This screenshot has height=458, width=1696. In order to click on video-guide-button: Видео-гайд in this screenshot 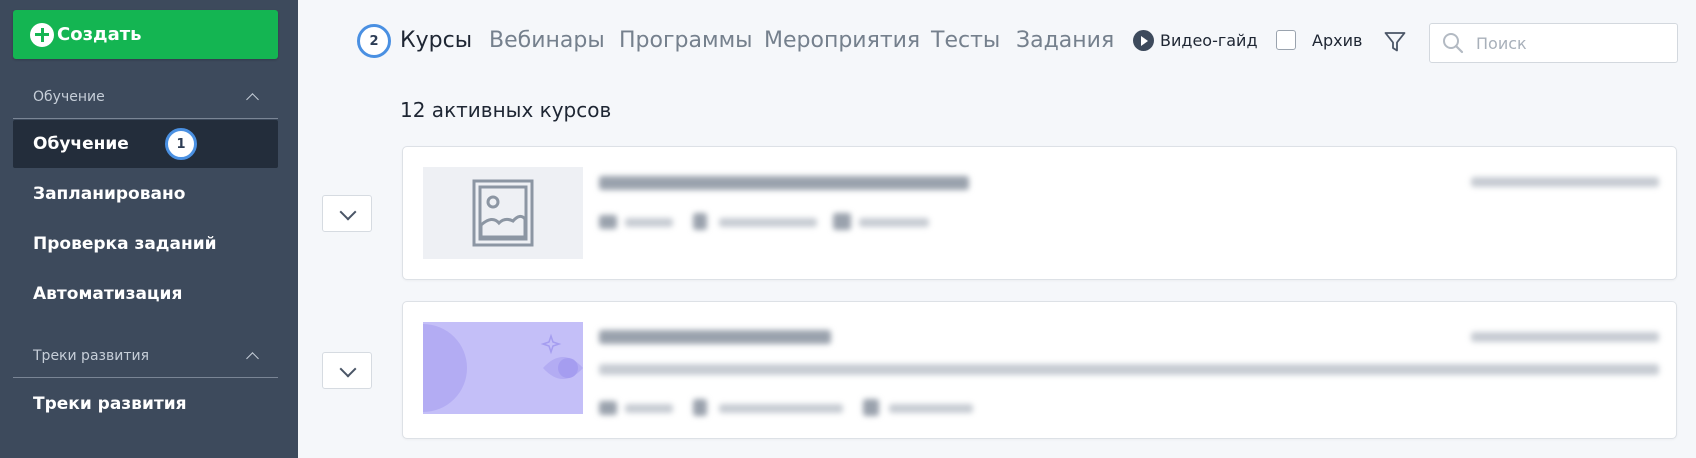, I will do `click(1195, 40)`.